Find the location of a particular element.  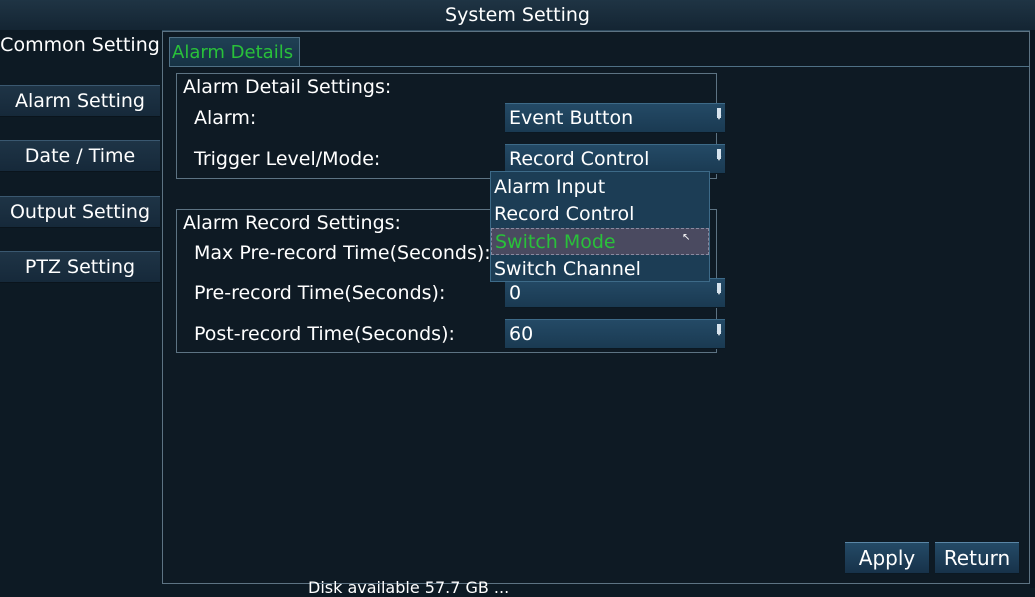

alarm-record-title: Alarm Record Settings: is located at coordinates (292, 223).